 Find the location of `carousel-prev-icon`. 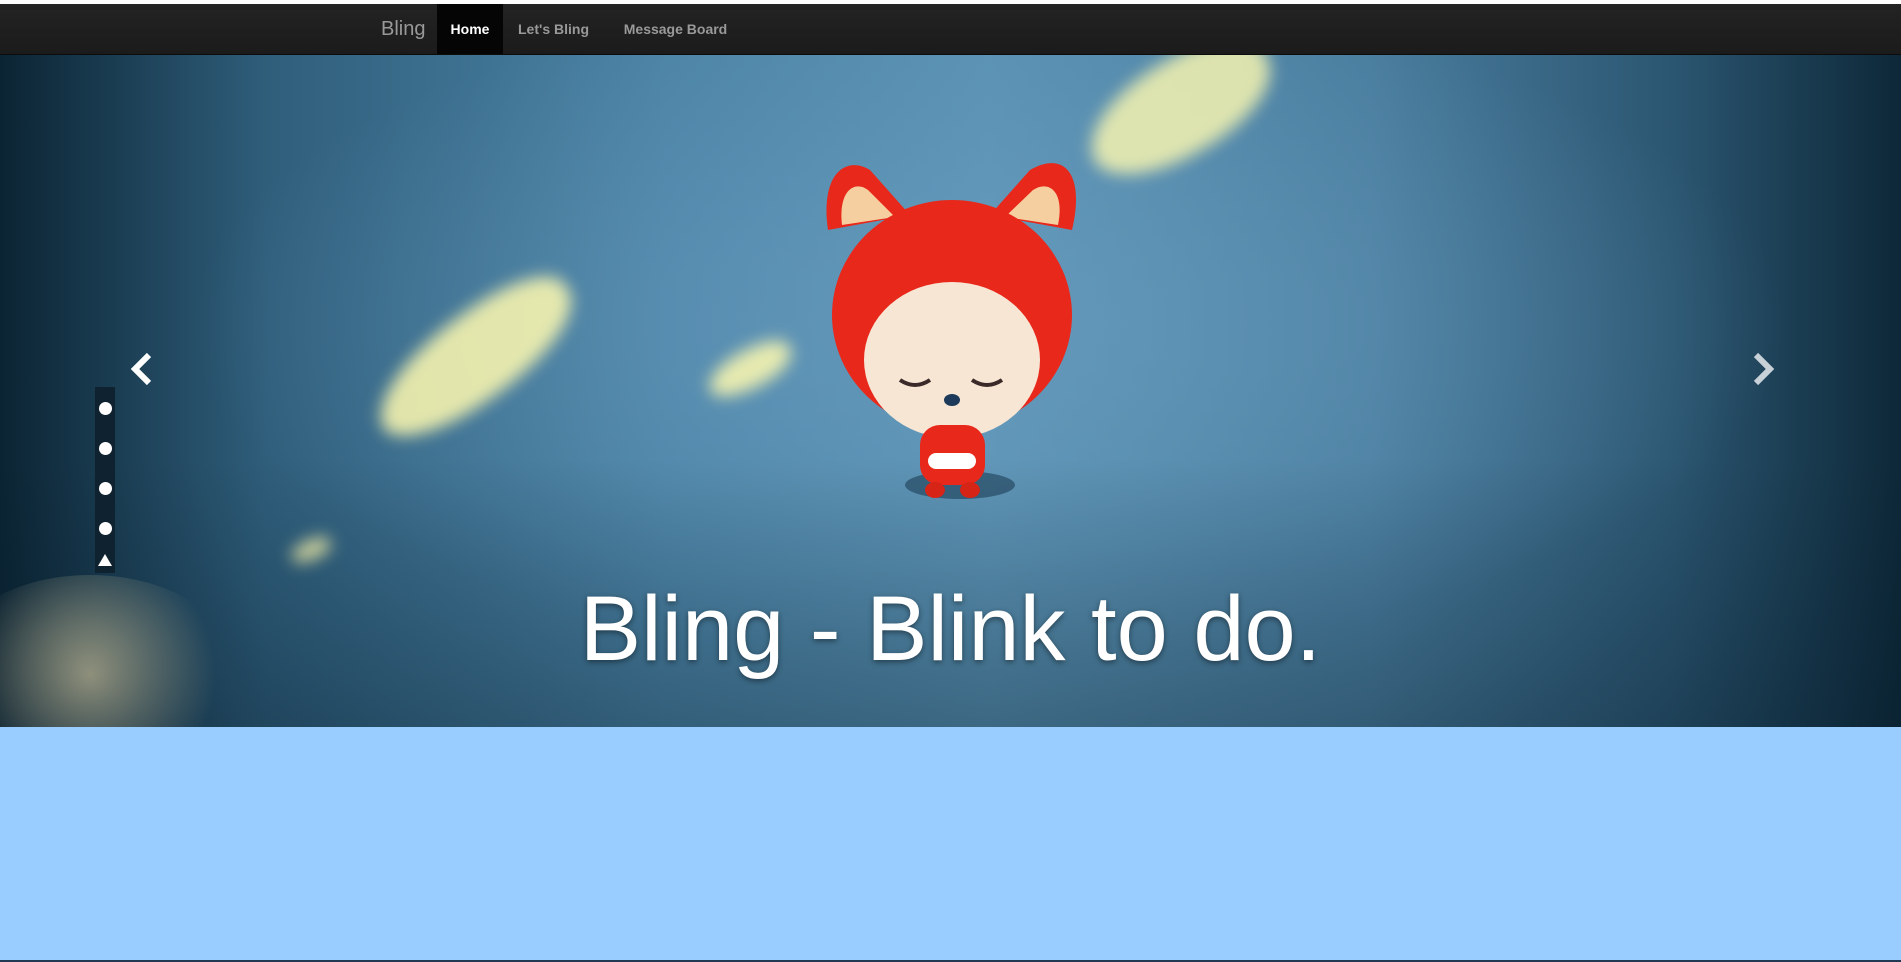

carousel-prev-icon is located at coordinates (143, 370).